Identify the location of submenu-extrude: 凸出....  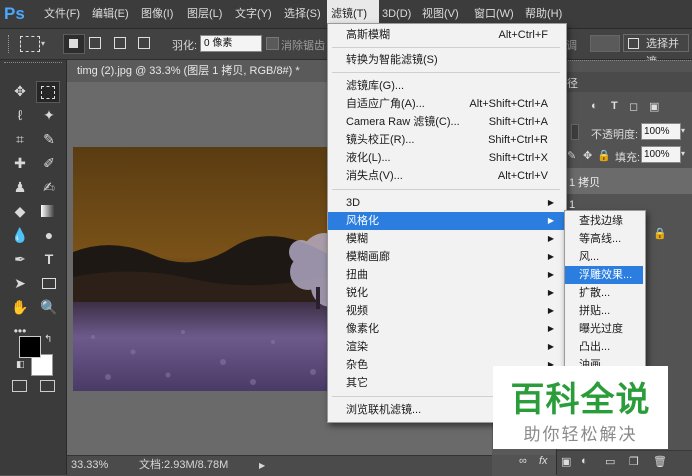
(604, 347).